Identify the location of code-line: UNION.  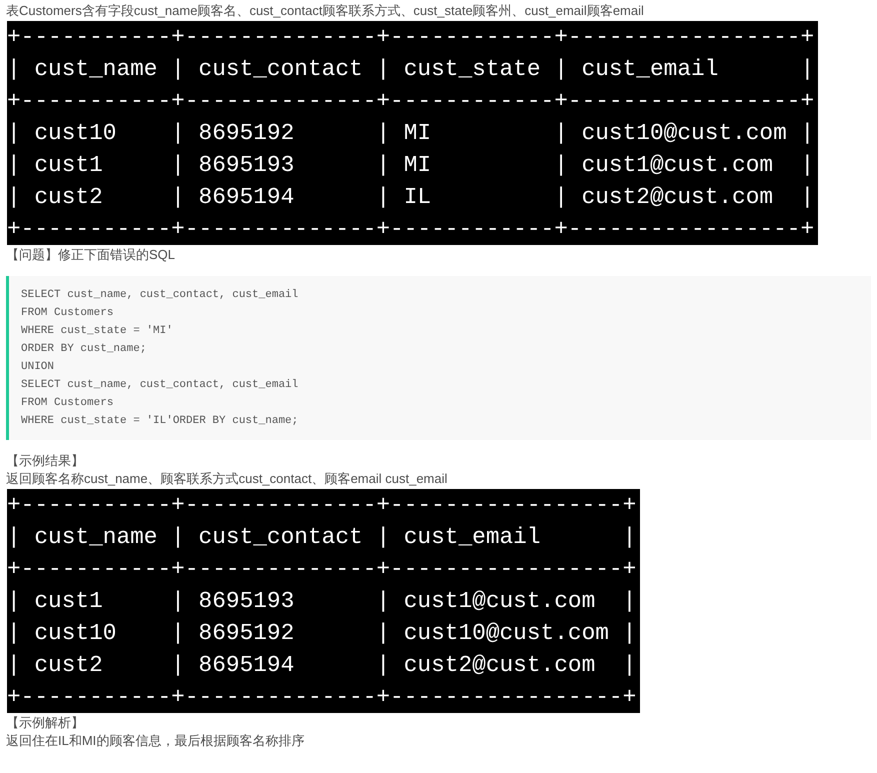
(38, 367).